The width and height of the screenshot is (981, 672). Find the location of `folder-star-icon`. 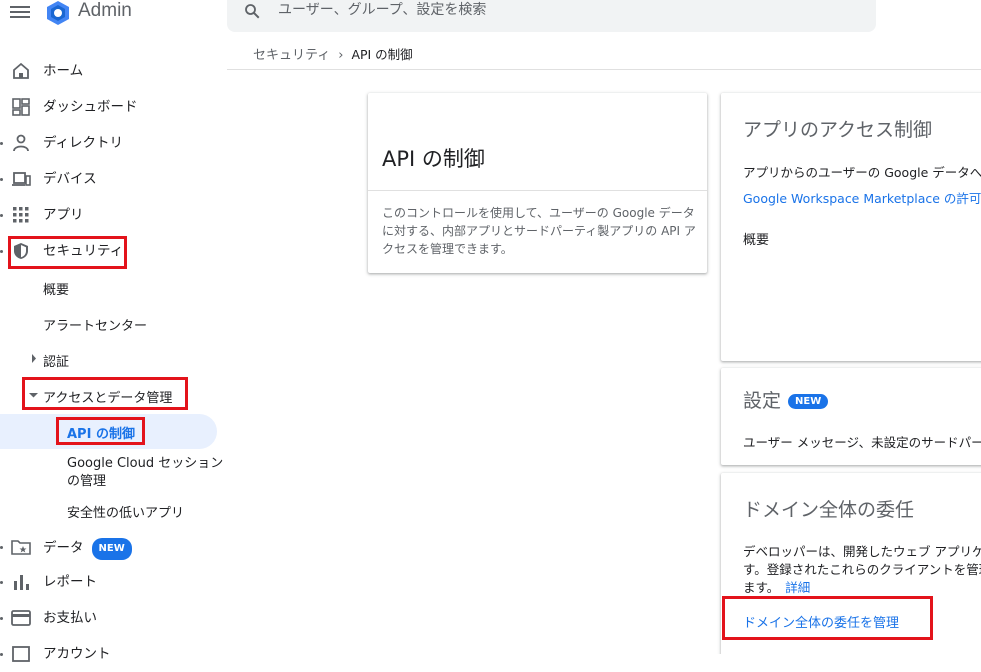

folder-star-icon is located at coordinates (21, 547).